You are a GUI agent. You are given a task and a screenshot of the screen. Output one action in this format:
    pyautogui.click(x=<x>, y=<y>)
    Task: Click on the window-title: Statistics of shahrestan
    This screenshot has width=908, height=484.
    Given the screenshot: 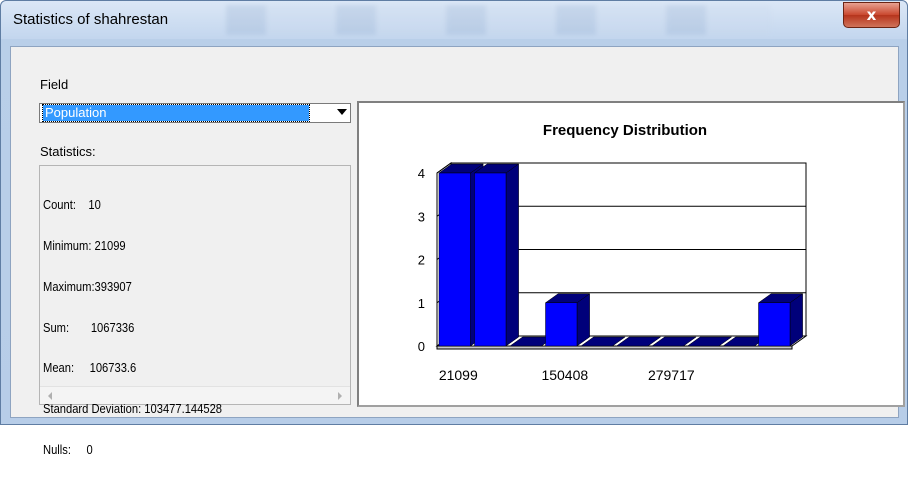 What is the action you would take?
    pyautogui.click(x=91, y=19)
    